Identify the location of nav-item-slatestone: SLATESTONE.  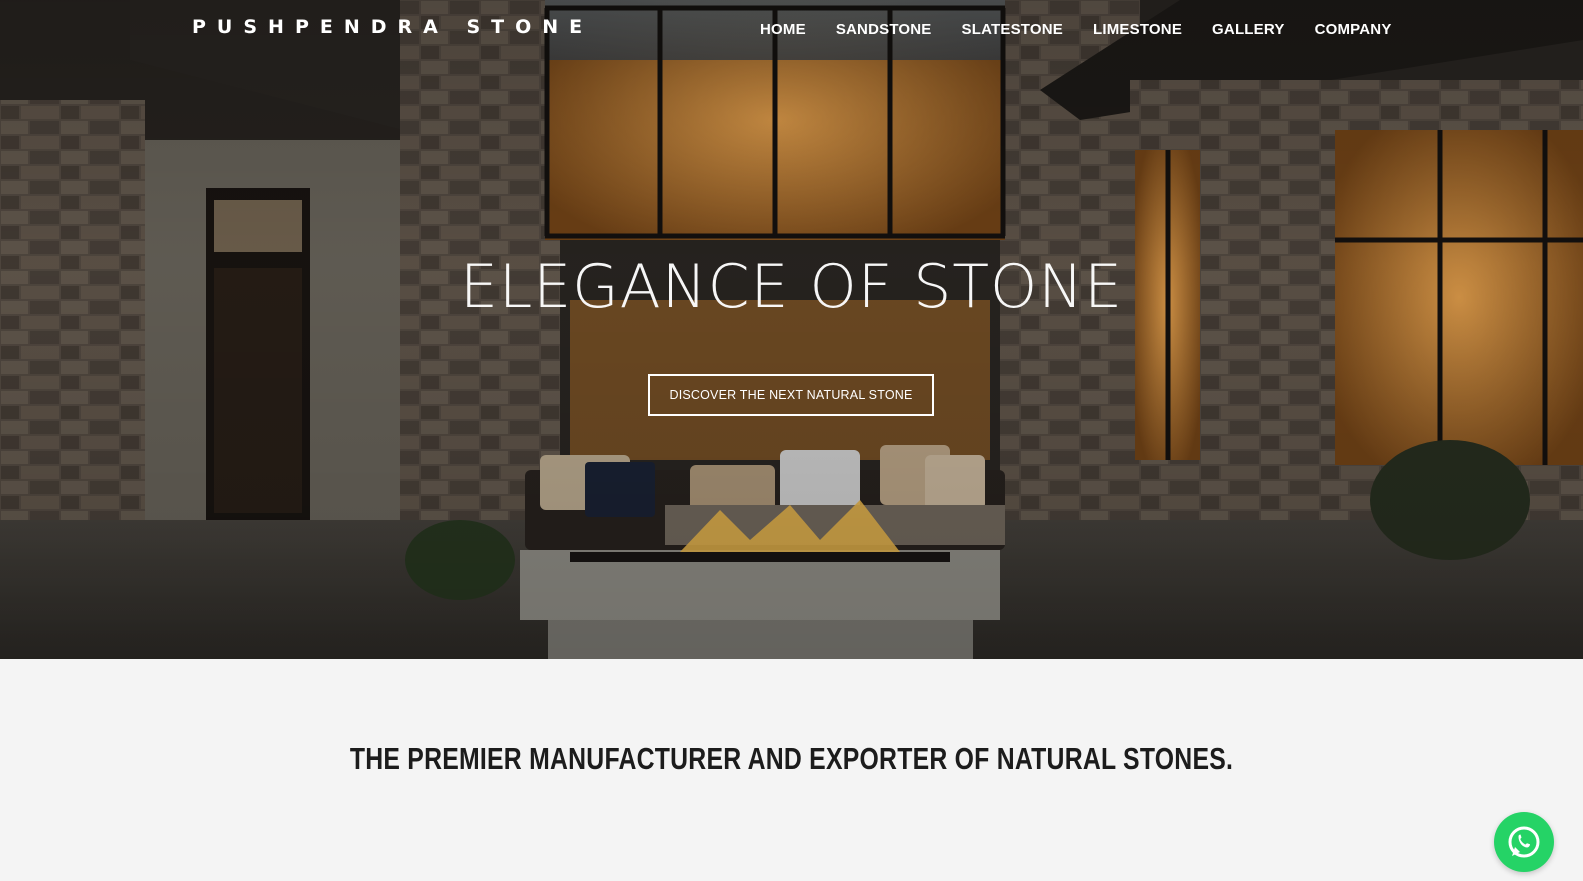
(1012, 30).